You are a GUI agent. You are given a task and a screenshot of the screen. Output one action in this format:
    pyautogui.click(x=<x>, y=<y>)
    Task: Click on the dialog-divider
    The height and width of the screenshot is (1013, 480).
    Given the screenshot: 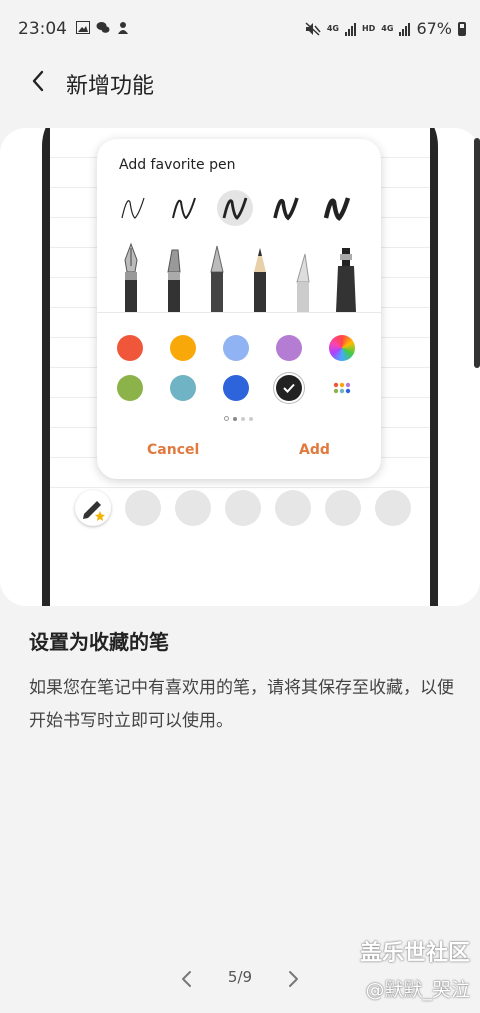 What is the action you would take?
    pyautogui.click(x=239, y=312)
    